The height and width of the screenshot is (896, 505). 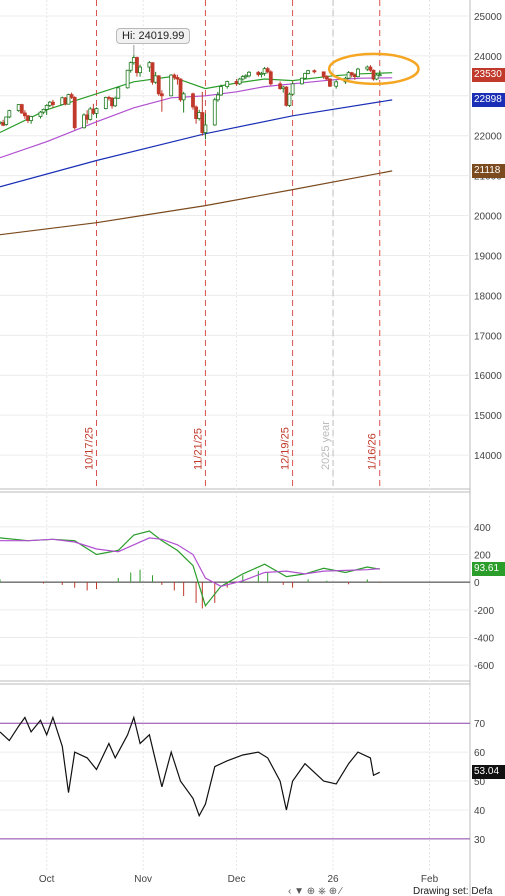 What do you see at coordinates (488, 256) in the screenshot?
I see `price-tick-label: 19000` at bounding box center [488, 256].